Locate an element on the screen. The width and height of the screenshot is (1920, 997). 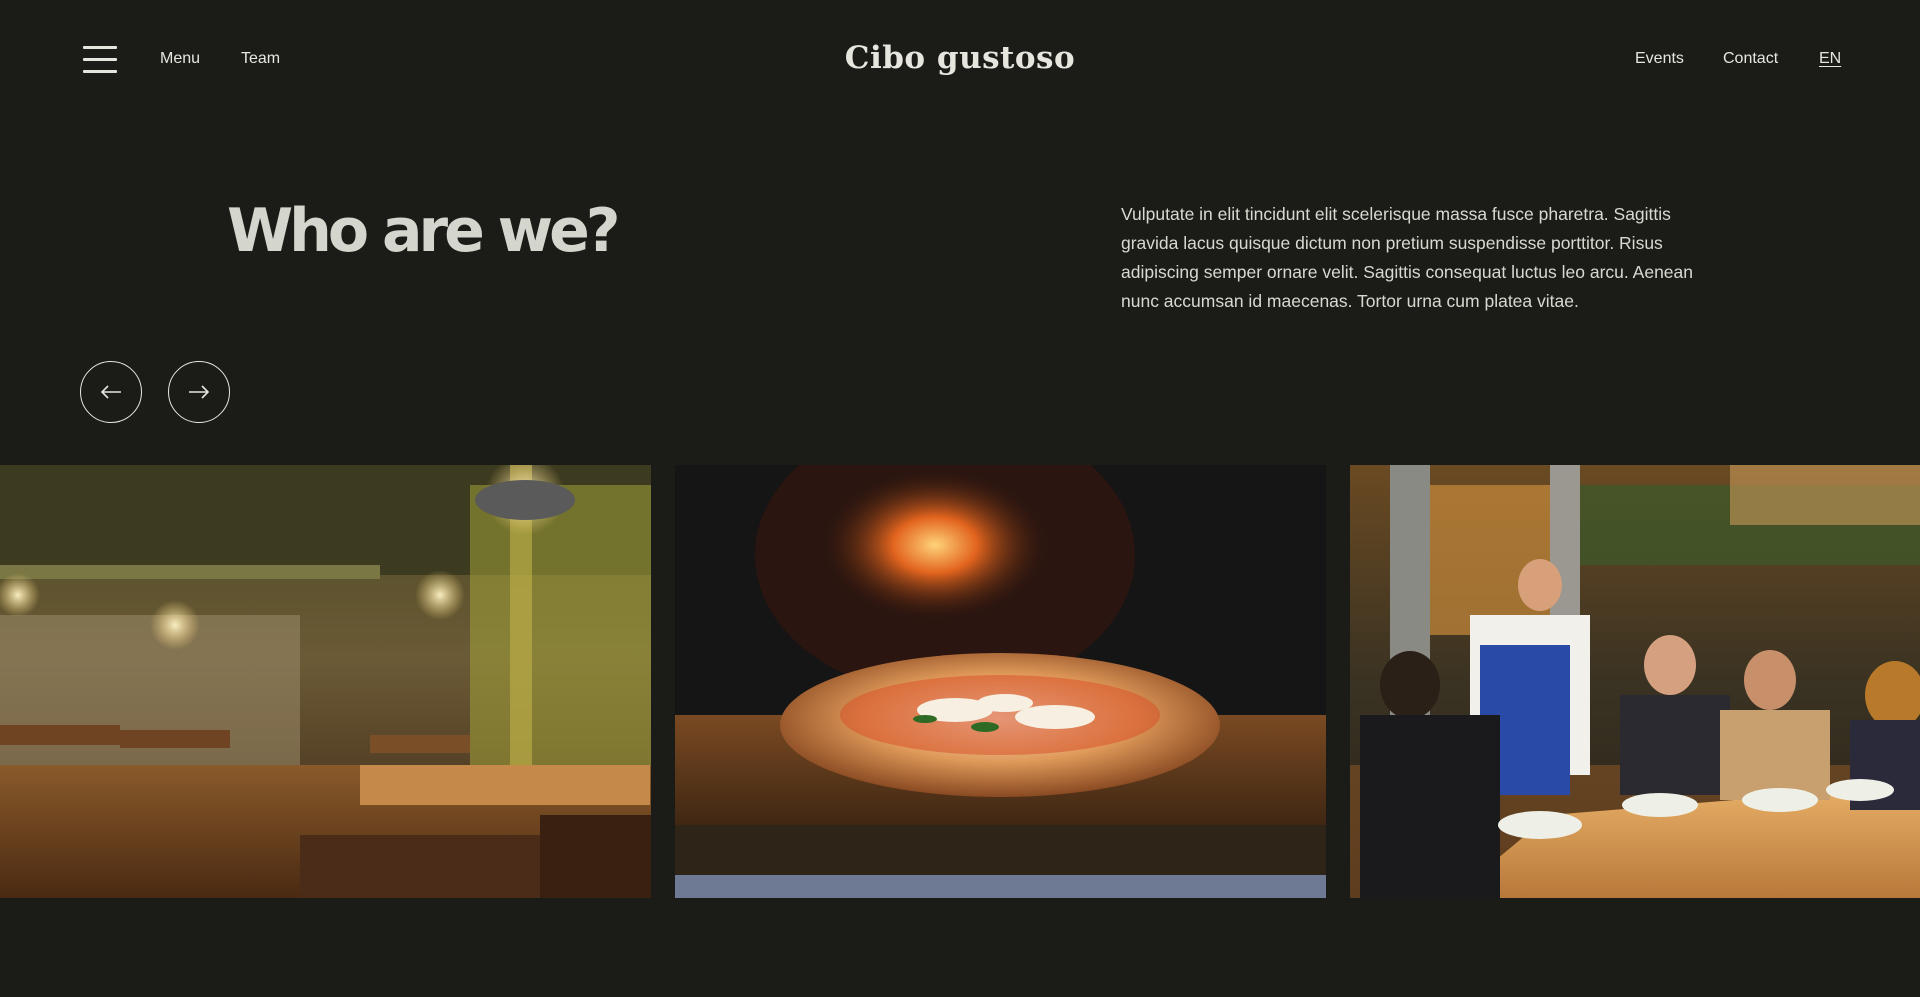
restaurant-interior-photo is located at coordinates (325, 681).